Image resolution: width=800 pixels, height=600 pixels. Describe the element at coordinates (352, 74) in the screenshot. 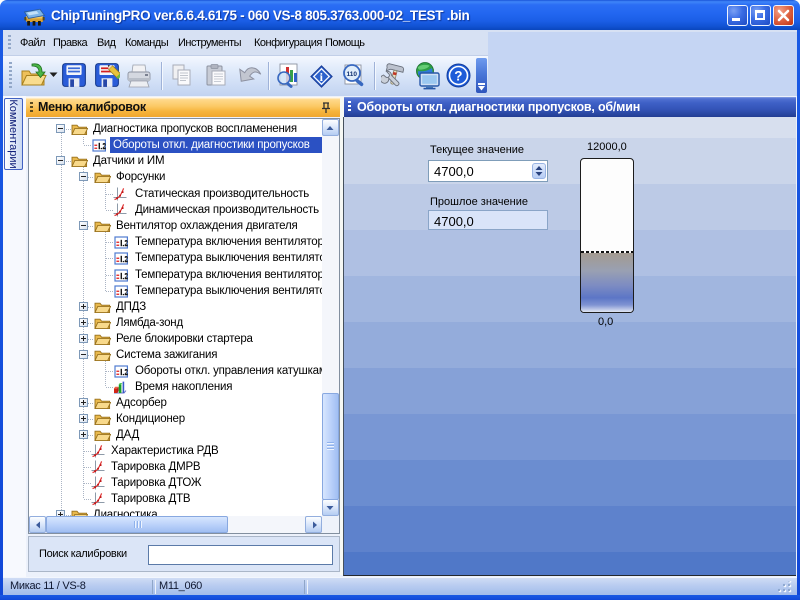

I see `svg-text: 110` at that location.